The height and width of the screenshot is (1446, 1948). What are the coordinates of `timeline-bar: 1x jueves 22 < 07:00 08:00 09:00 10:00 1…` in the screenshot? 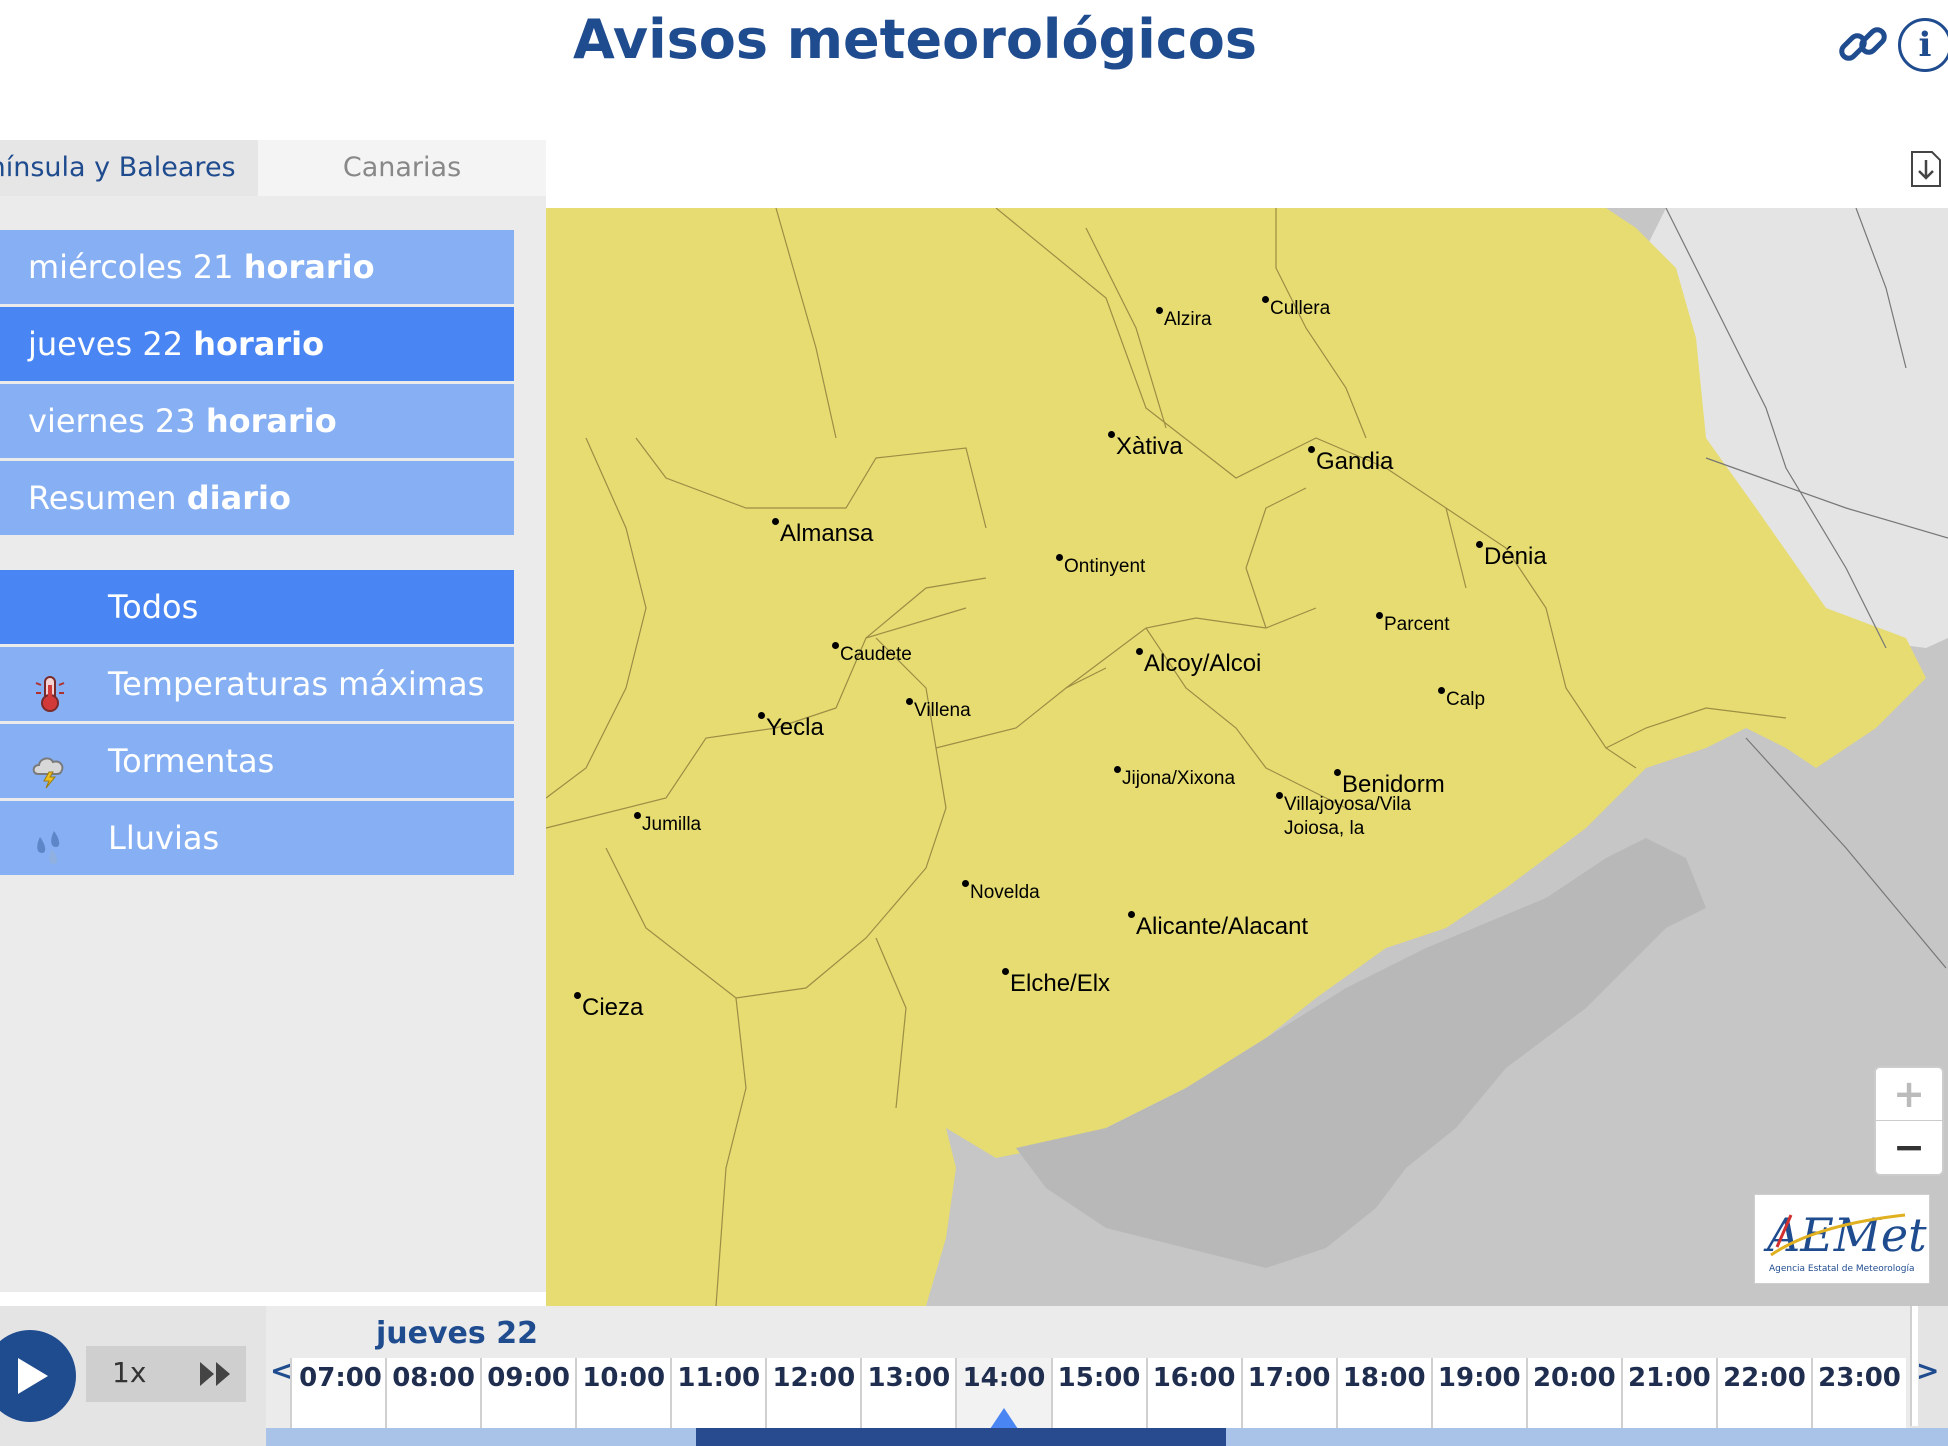 It's located at (974, 1376).